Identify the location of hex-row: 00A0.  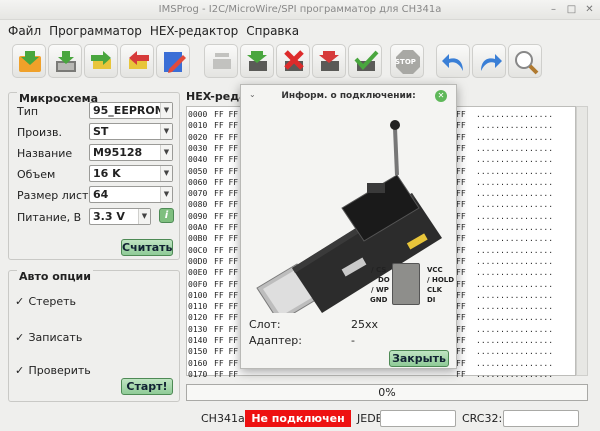
(198, 227).